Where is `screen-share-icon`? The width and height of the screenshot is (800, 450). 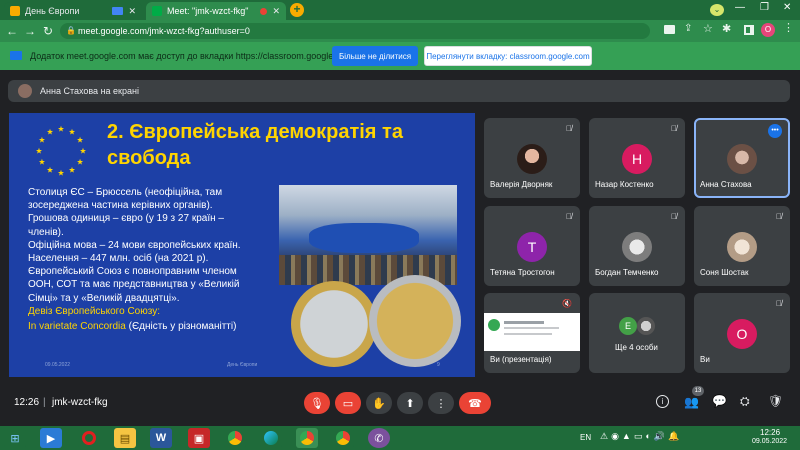 screen-share-icon is located at coordinates (16, 55).